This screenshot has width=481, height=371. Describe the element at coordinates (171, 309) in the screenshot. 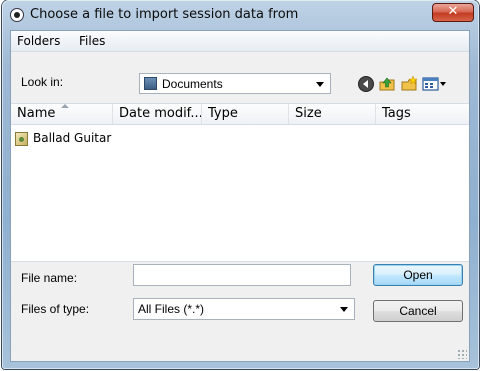

I see `file-type-value: All Files (*.*)` at that location.